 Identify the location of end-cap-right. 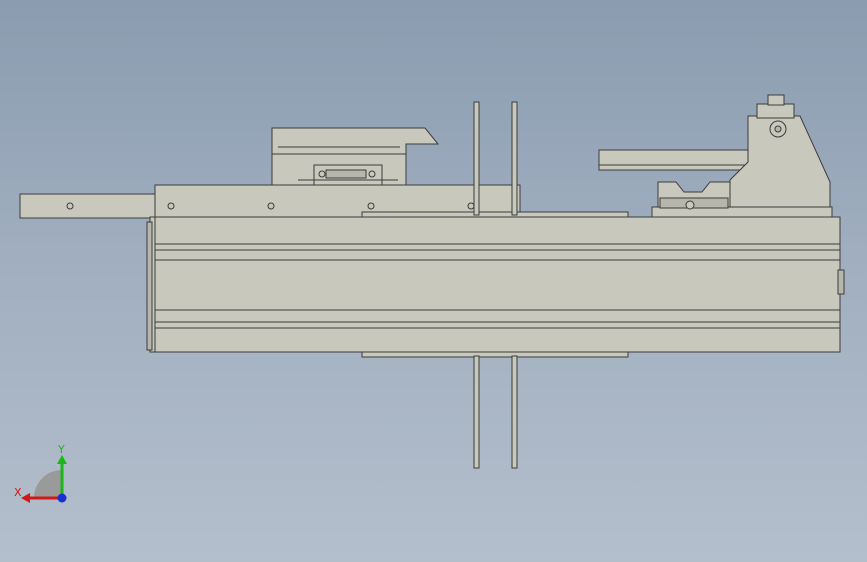
(841, 282).